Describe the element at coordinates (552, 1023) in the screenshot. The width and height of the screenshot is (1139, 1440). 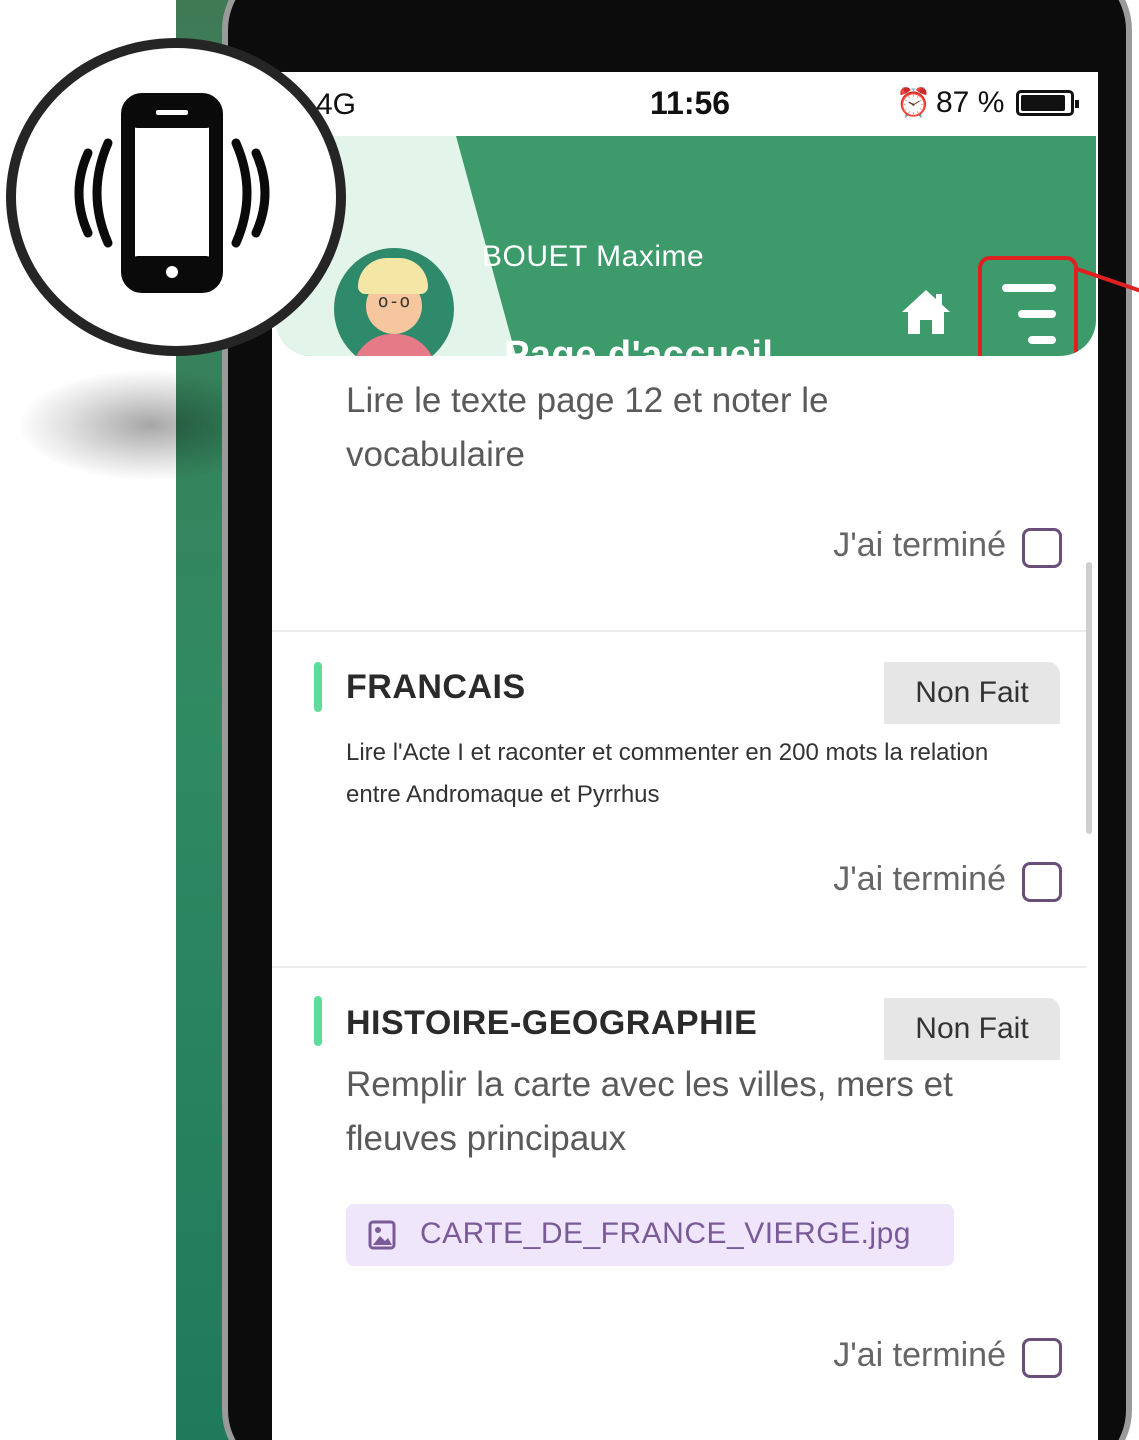
I see `subject-title: HISTOIRE-GEOGRAPHIE` at that location.